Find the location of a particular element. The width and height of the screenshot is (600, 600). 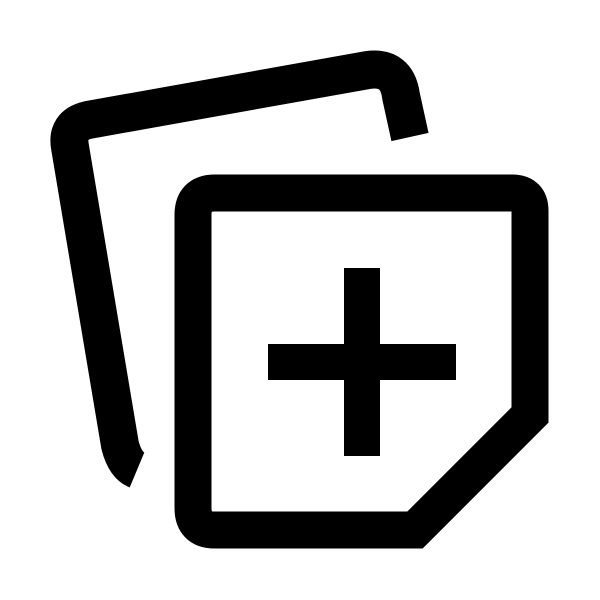

plus-horizontal-bar is located at coordinates (362, 362).